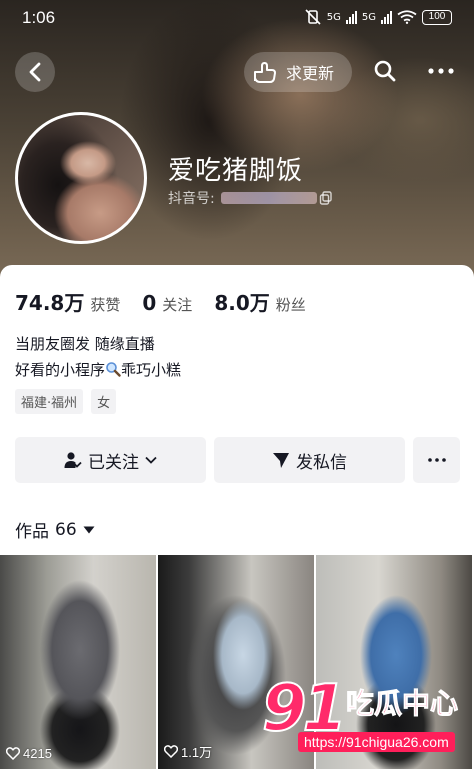 This screenshot has width=474, height=769. Describe the element at coordinates (151, 370) in the screenshot. I see `bio-line-2-suffix: 乖巧小糕` at that location.